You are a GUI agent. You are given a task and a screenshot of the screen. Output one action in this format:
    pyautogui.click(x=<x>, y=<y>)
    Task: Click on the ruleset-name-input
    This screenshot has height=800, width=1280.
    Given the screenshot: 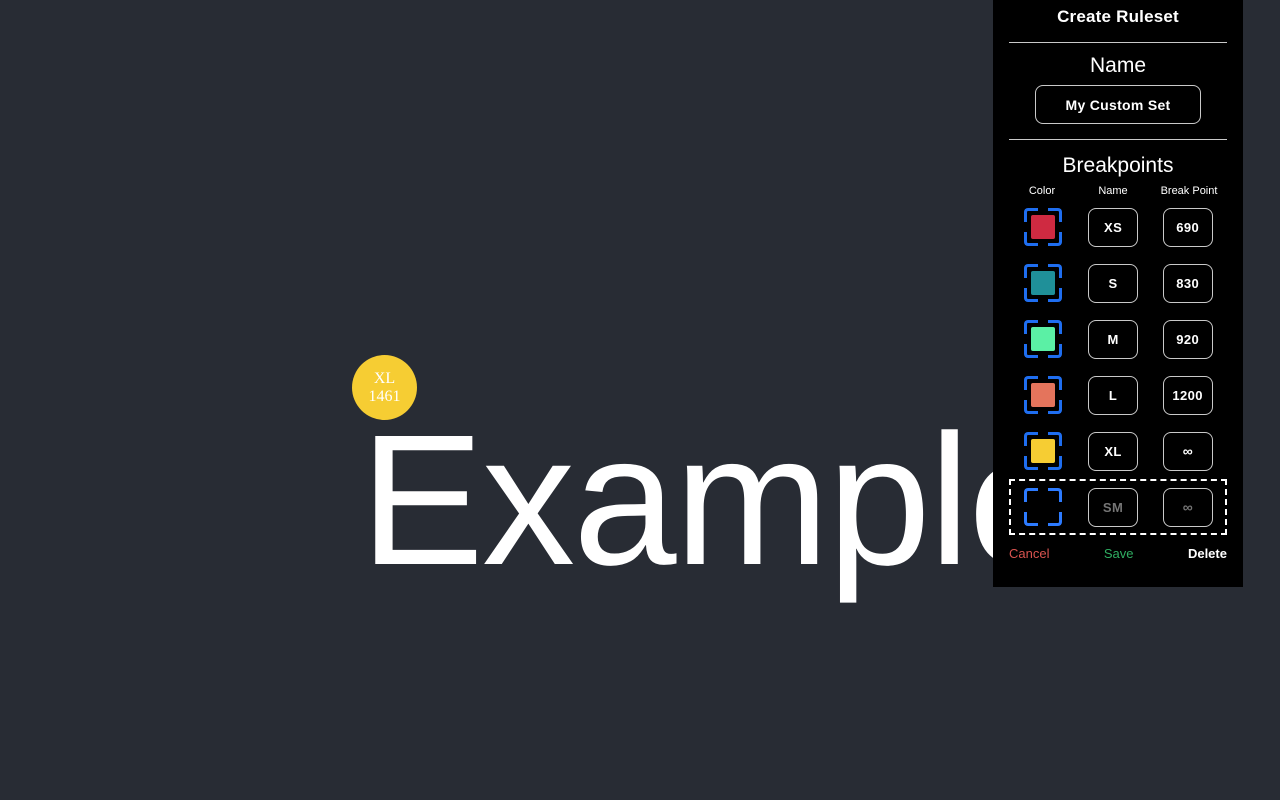 What is the action you would take?
    pyautogui.click(x=1118, y=104)
    